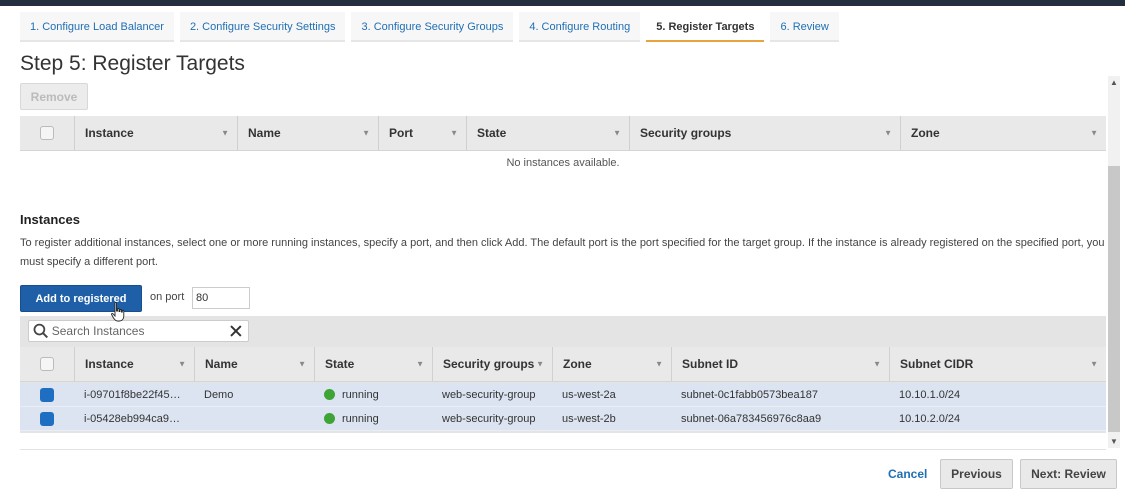  What do you see at coordinates (705, 27) in the screenshot?
I see `tab-register-targets: 5. Register Targets` at bounding box center [705, 27].